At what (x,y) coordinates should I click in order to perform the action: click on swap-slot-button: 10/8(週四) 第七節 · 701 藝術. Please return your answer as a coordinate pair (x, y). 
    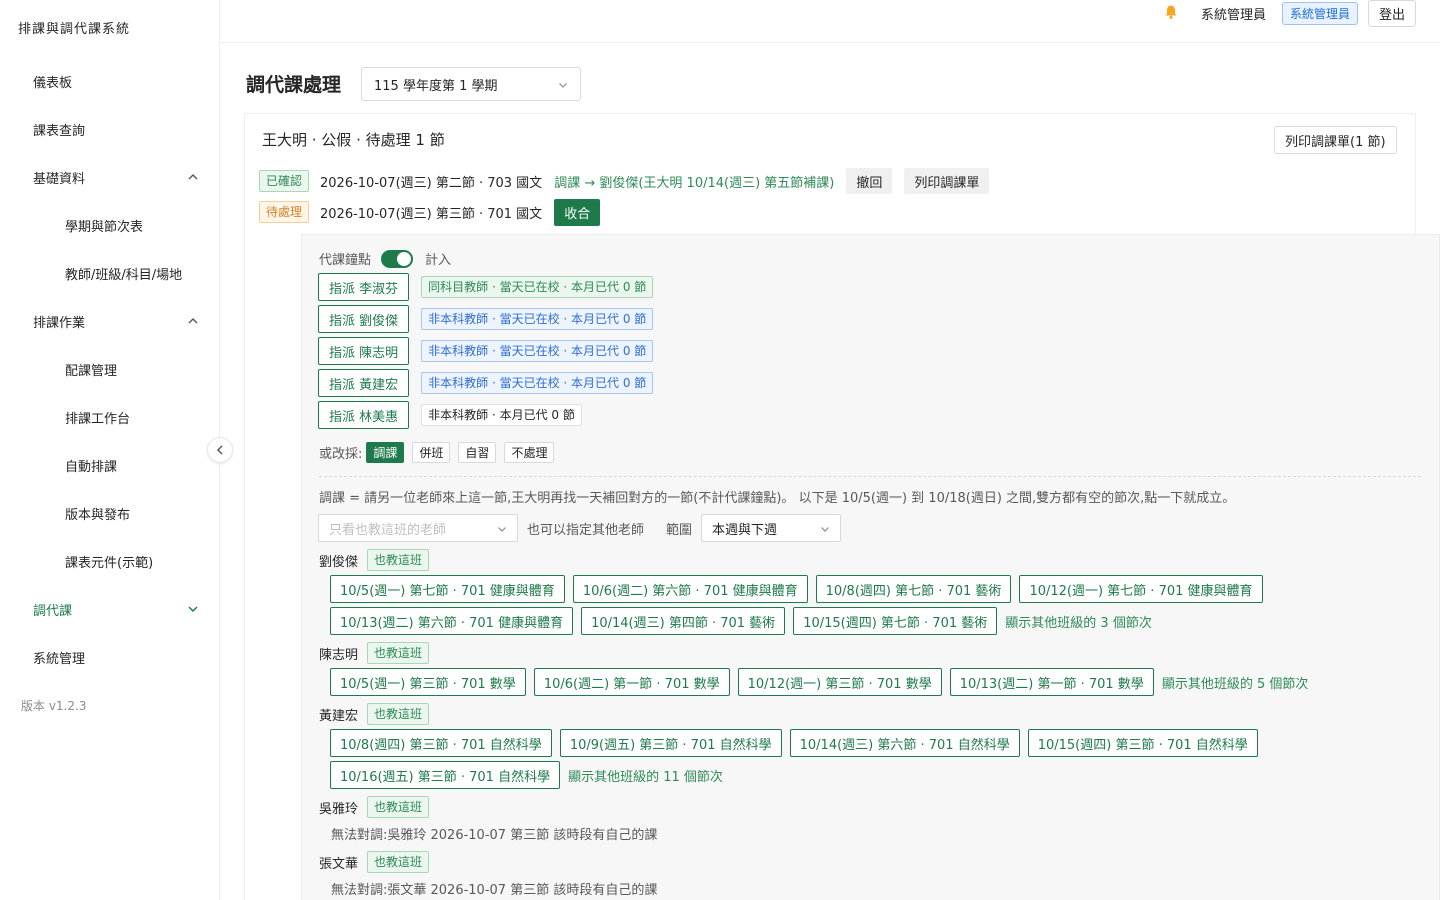
    Looking at the image, I should click on (913, 589).